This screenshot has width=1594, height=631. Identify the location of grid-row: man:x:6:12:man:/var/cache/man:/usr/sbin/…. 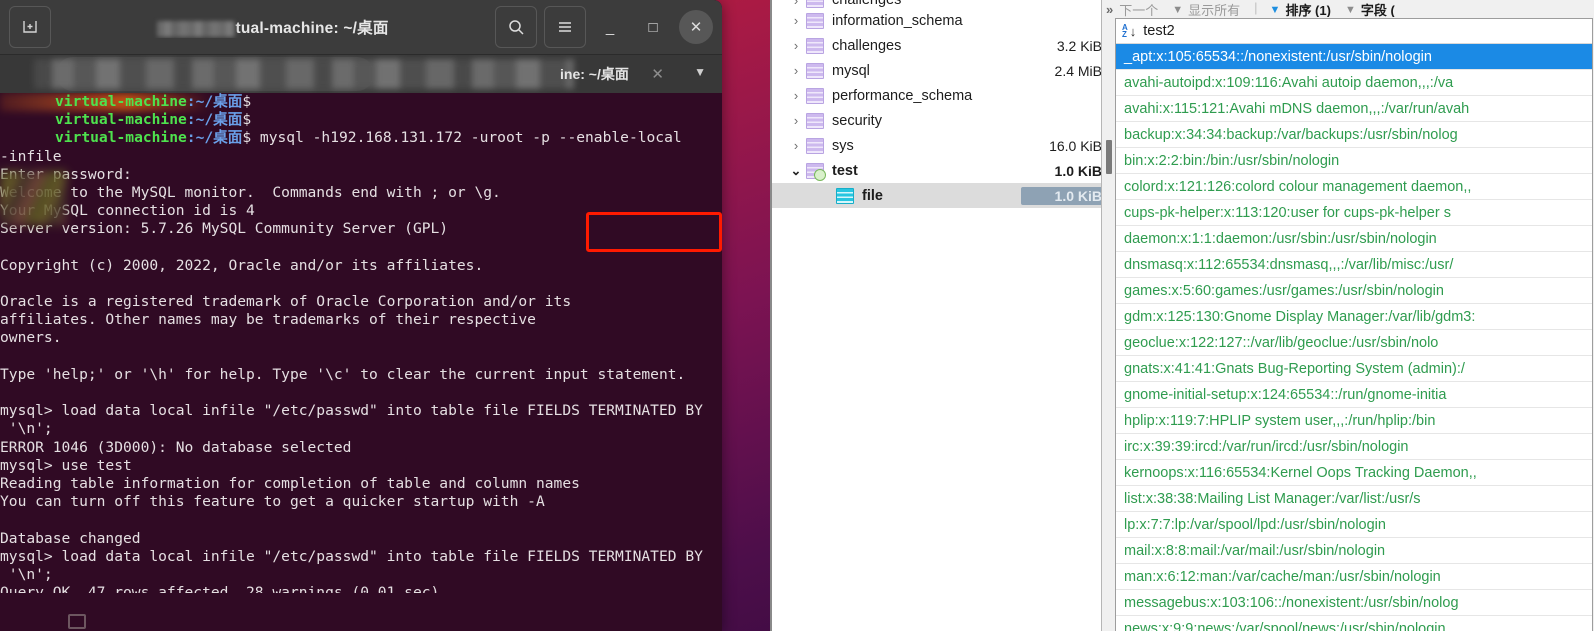
(1354, 577).